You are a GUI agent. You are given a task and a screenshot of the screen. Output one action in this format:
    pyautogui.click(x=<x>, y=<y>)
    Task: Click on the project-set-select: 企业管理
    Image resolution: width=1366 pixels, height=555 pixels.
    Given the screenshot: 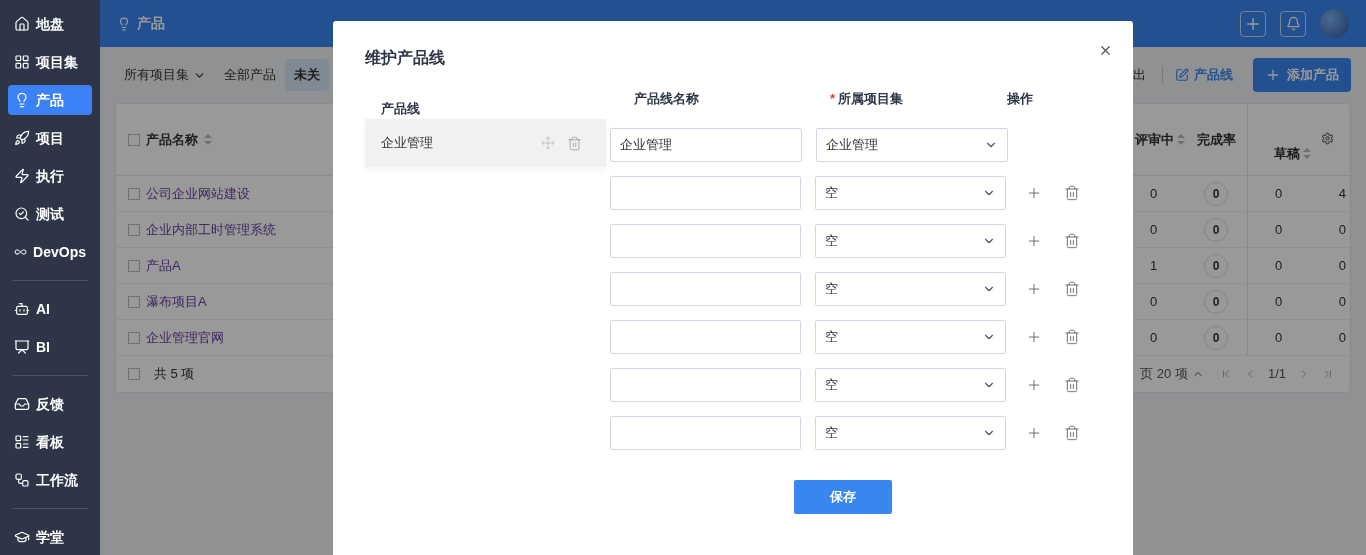 What is the action you would take?
    pyautogui.click(x=912, y=145)
    